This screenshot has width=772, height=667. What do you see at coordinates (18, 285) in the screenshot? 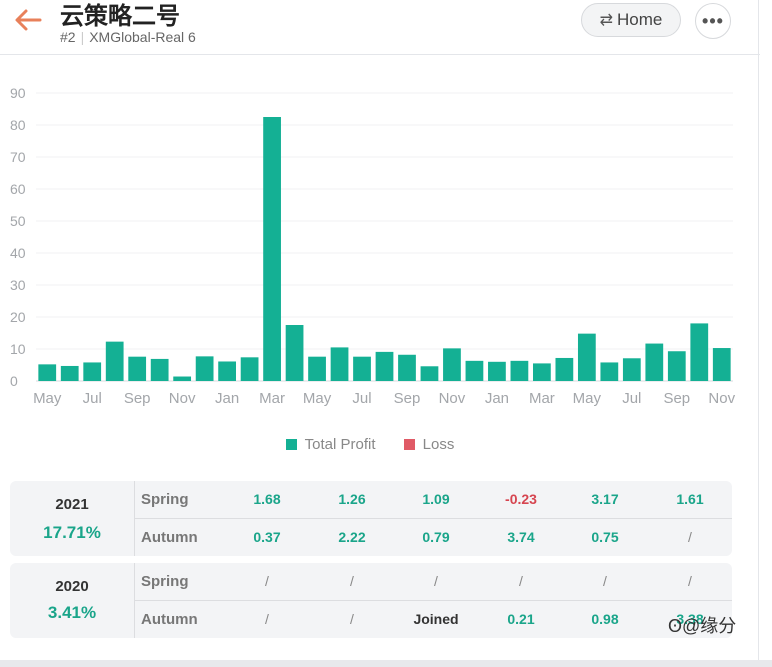
I see `y-tick-label: 30` at bounding box center [18, 285].